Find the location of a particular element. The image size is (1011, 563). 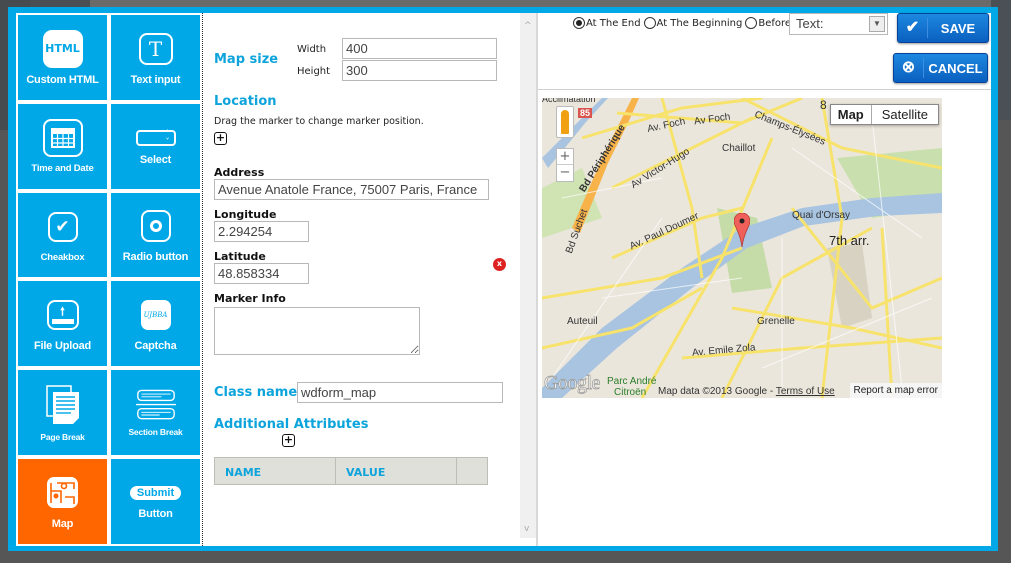

height-label: Height is located at coordinates (314, 71).